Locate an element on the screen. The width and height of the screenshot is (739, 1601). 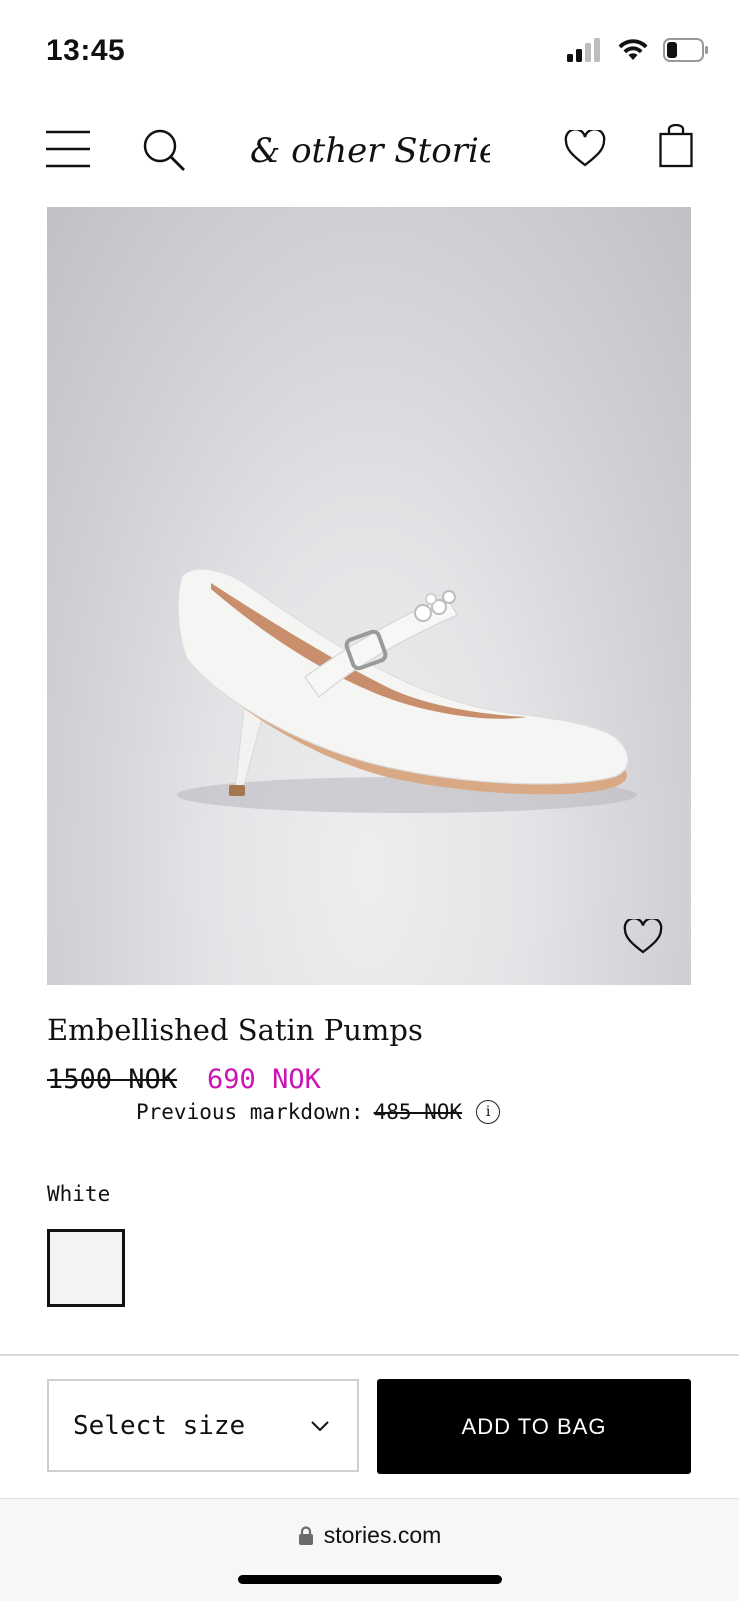
status-time: 13:45 is located at coordinates (86, 50).